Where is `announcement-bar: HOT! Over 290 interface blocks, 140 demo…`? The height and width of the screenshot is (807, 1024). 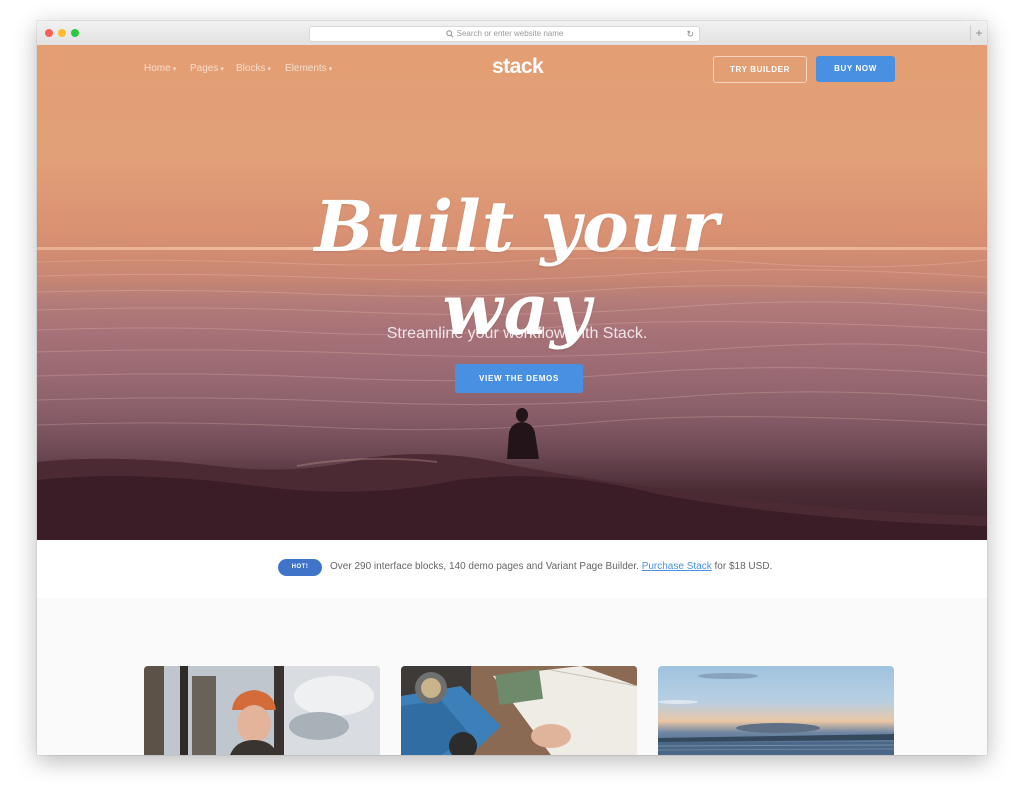
announcement-bar: HOT! Over 290 interface blocks, 140 demo… is located at coordinates (512, 569).